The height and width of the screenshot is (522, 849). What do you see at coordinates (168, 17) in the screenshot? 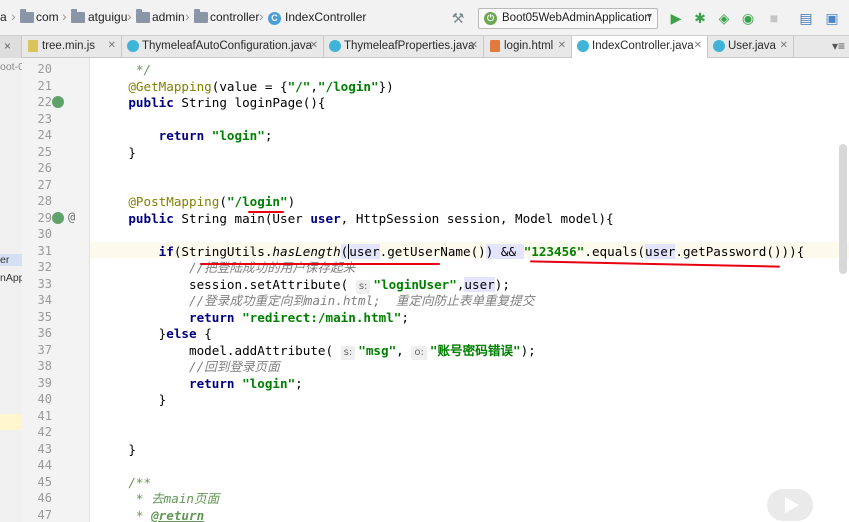
I see `breadcrumb-item-admin: admin` at bounding box center [168, 17].